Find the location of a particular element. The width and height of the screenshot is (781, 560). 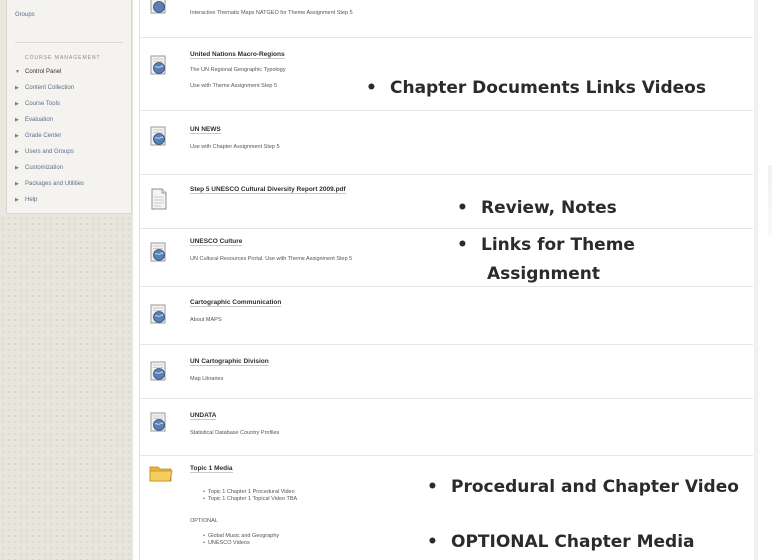

item-title-link: UNESCO Culture is located at coordinates (216, 242).